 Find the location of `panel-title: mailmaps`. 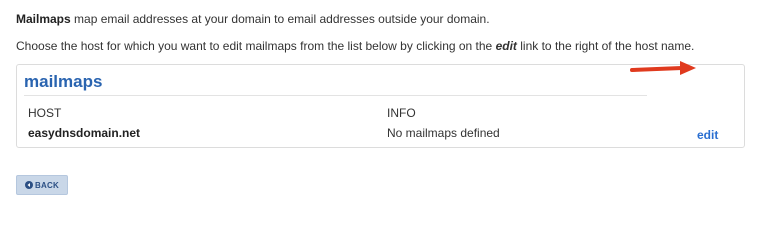

panel-title: mailmaps is located at coordinates (63, 81).